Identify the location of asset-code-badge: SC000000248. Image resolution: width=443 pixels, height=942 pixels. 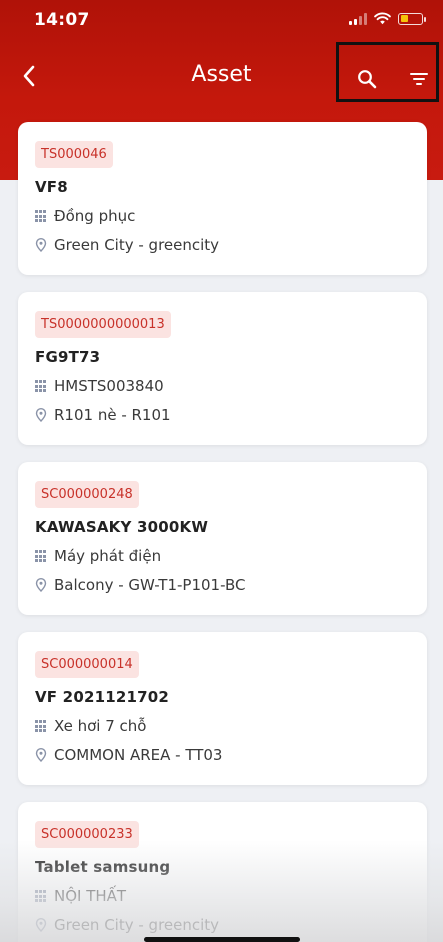
(87, 494).